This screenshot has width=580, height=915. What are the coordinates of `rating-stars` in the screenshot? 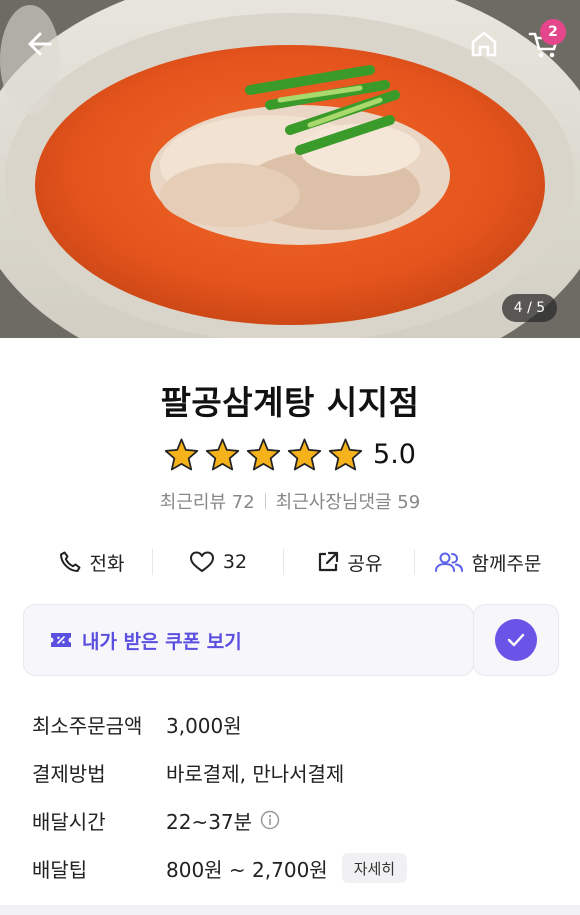 It's located at (263, 454).